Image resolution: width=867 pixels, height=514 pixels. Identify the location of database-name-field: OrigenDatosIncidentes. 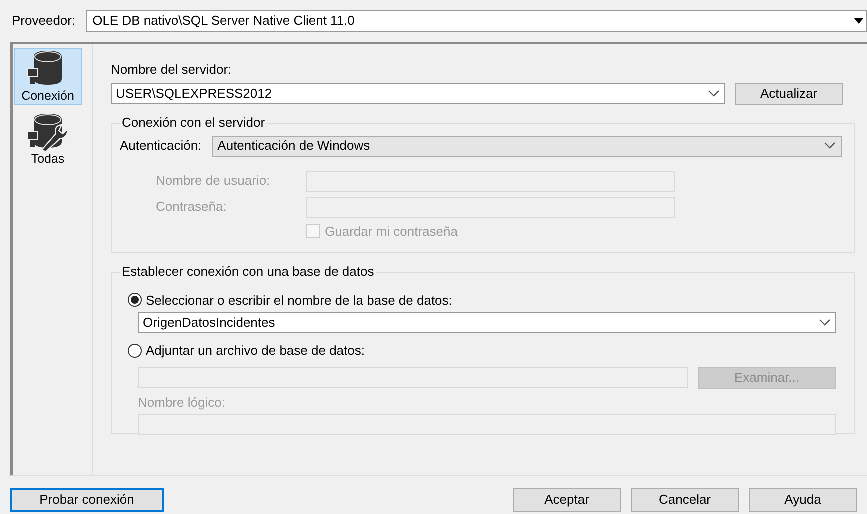
(487, 322).